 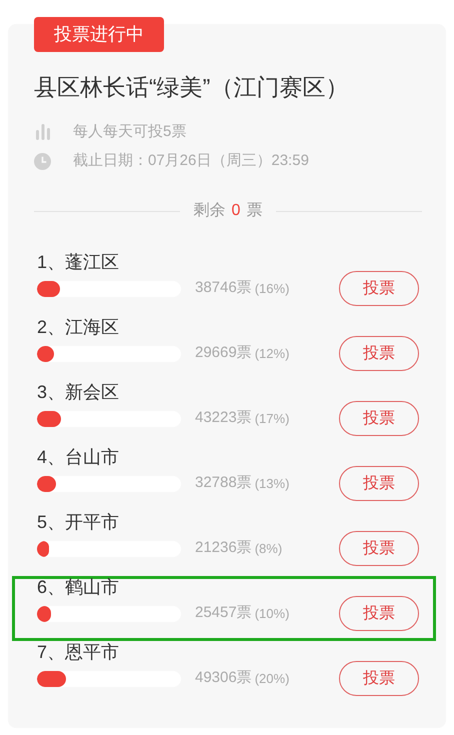 I want to click on remaining-label: 剩余, so click(x=210, y=211).